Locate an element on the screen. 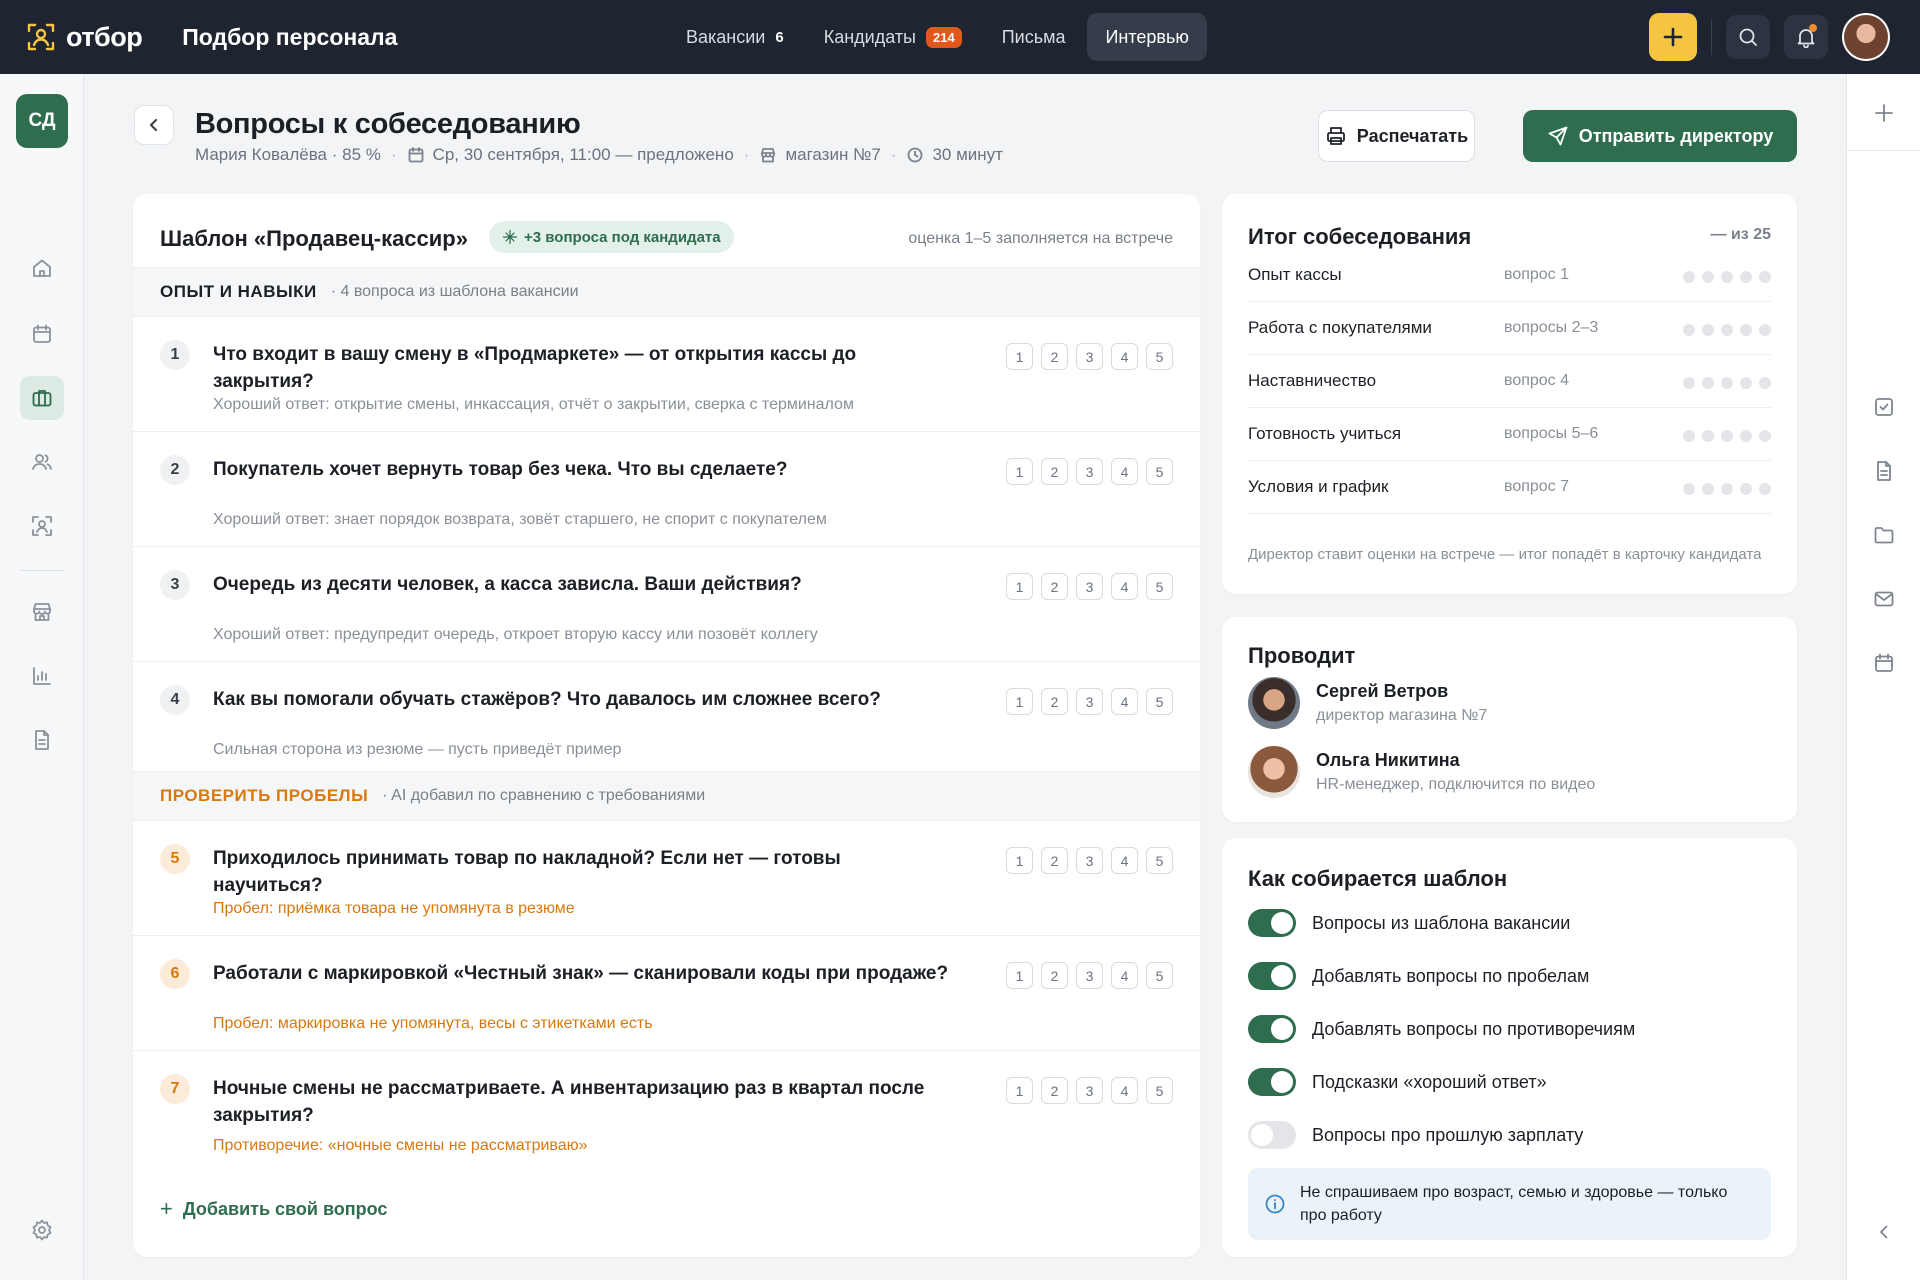 This screenshot has width=1920, height=1280. sidebar-settings is located at coordinates (42, 1230).